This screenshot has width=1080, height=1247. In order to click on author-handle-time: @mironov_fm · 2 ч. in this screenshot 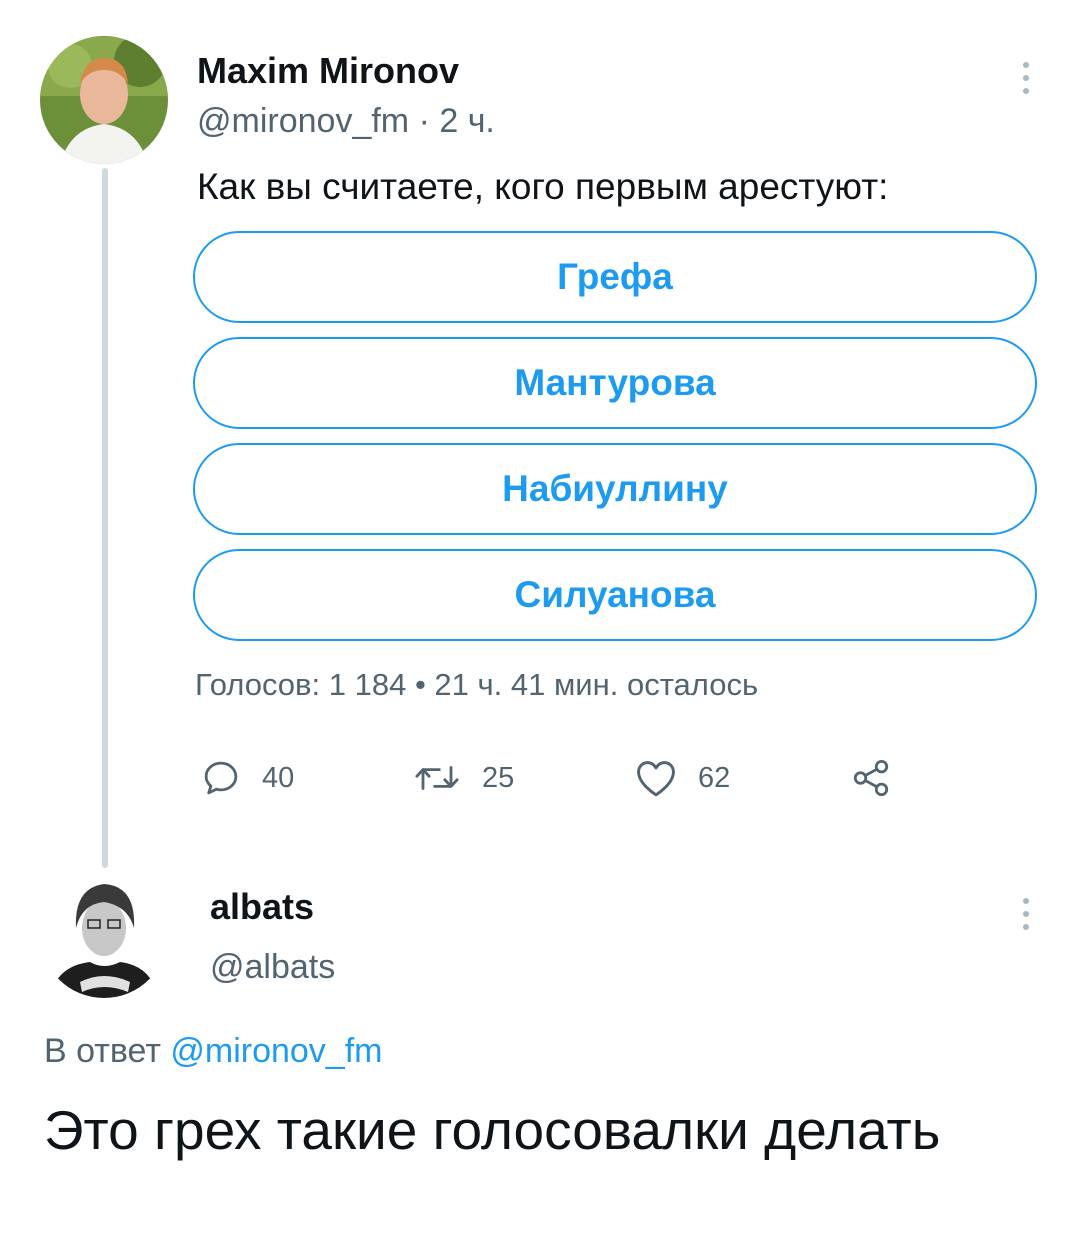, I will do `click(346, 121)`.